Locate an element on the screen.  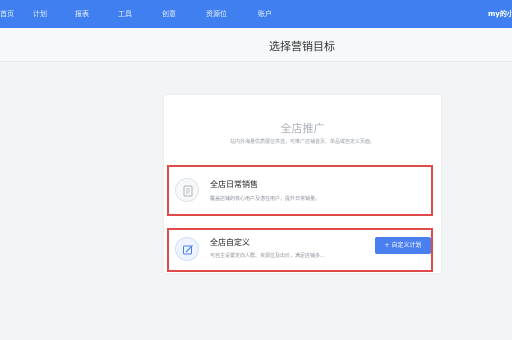
nav-menu: 首页 计划 报表 工具 创意 资源位 账户 is located at coordinates (144, 14).